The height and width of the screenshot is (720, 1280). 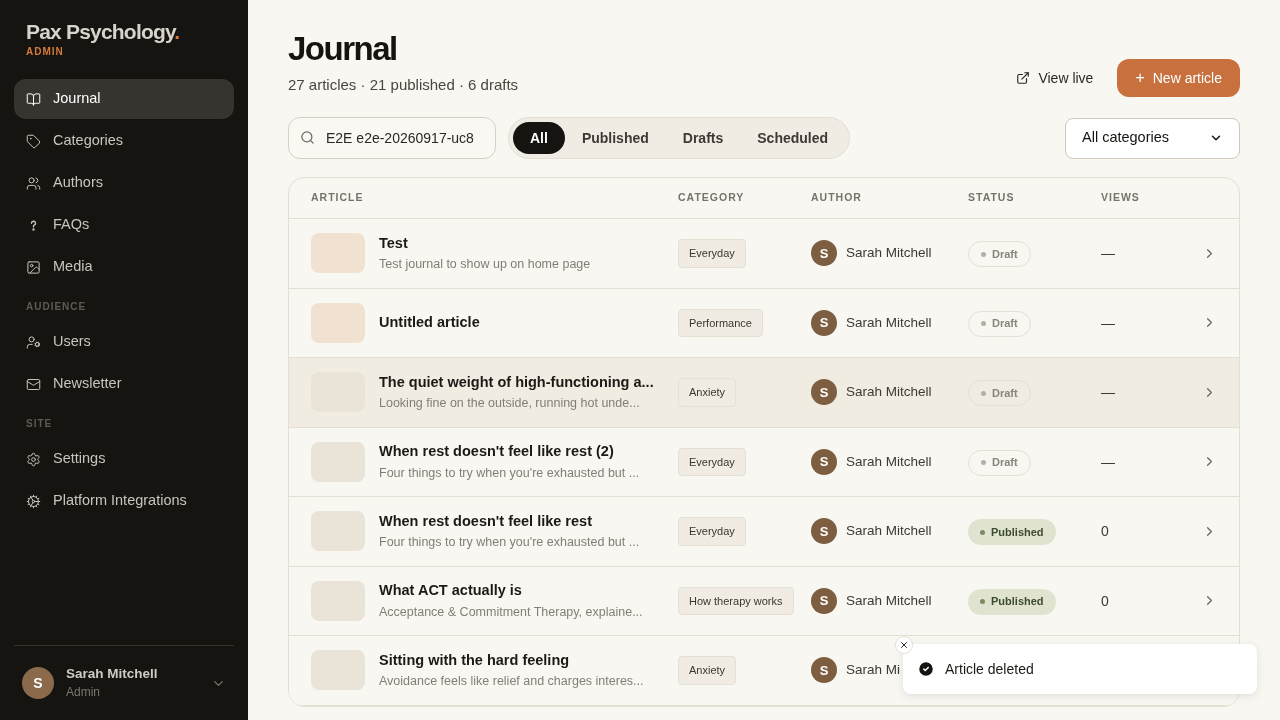 What do you see at coordinates (338, 198) in the screenshot?
I see `column-header: ARTICLE` at bounding box center [338, 198].